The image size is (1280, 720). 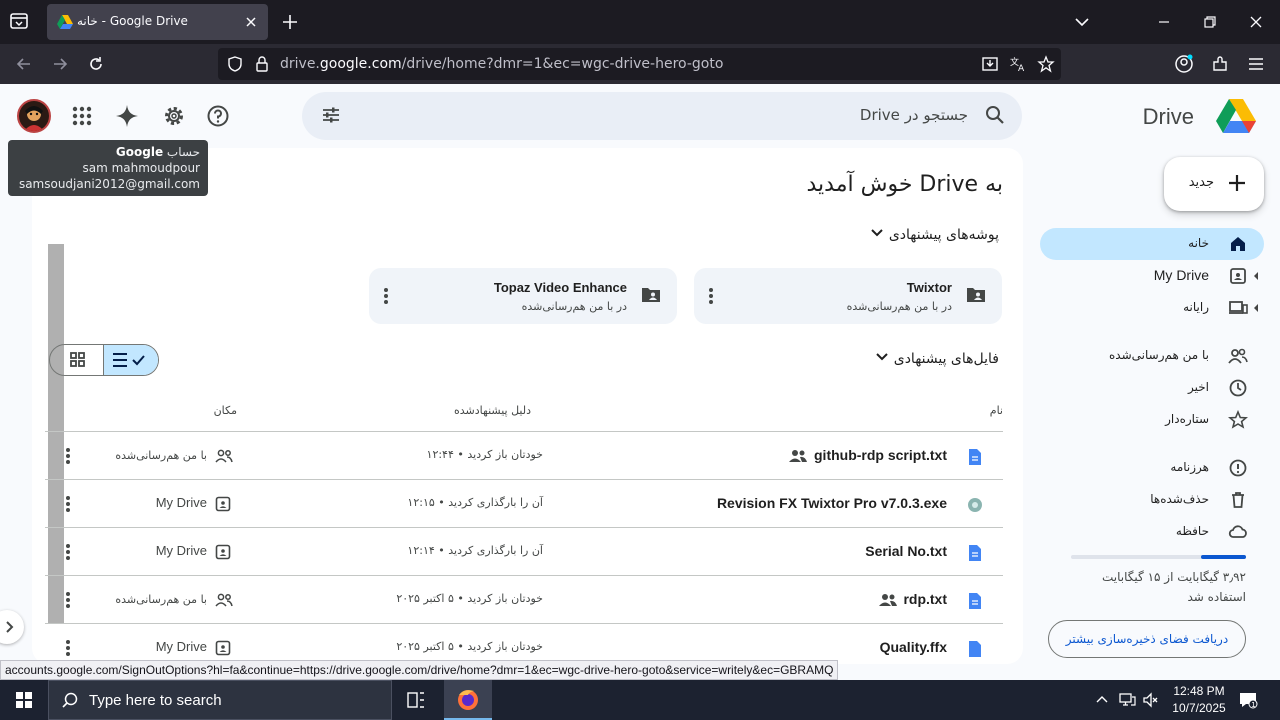 I want to click on page-title: به Drive خوش آمدید, so click(x=905, y=184).